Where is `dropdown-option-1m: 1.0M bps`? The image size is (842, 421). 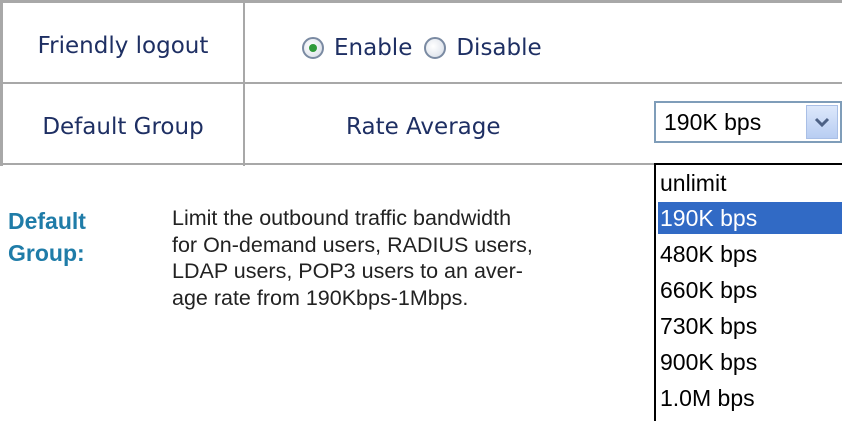
dropdown-option-1m: 1.0M bps is located at coordinates (750, 398).